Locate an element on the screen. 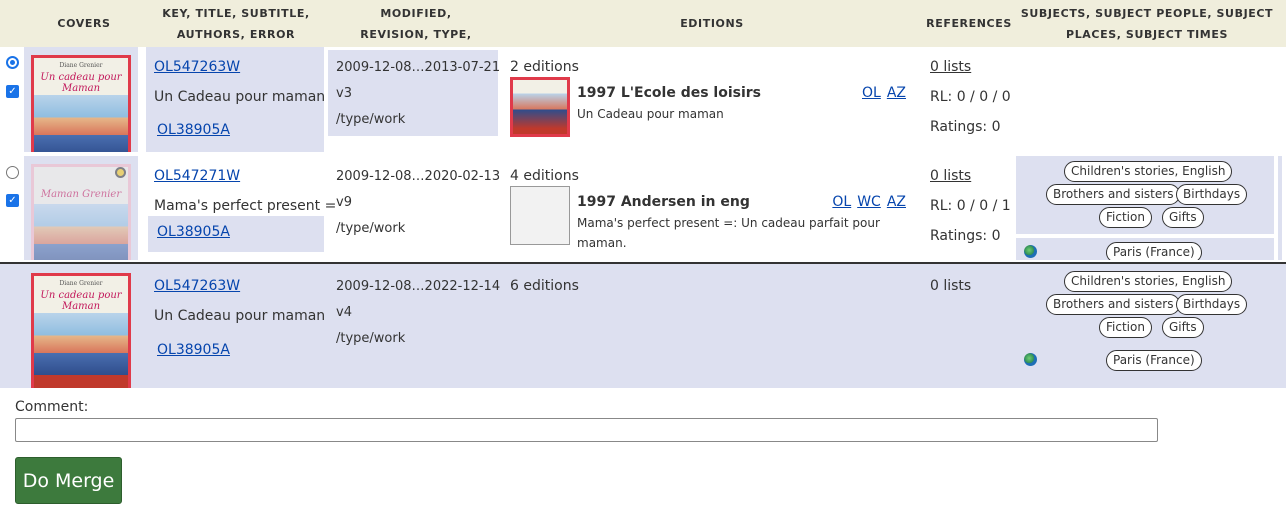  header-editions: EDITIONS is located at coordinates (712, 23).